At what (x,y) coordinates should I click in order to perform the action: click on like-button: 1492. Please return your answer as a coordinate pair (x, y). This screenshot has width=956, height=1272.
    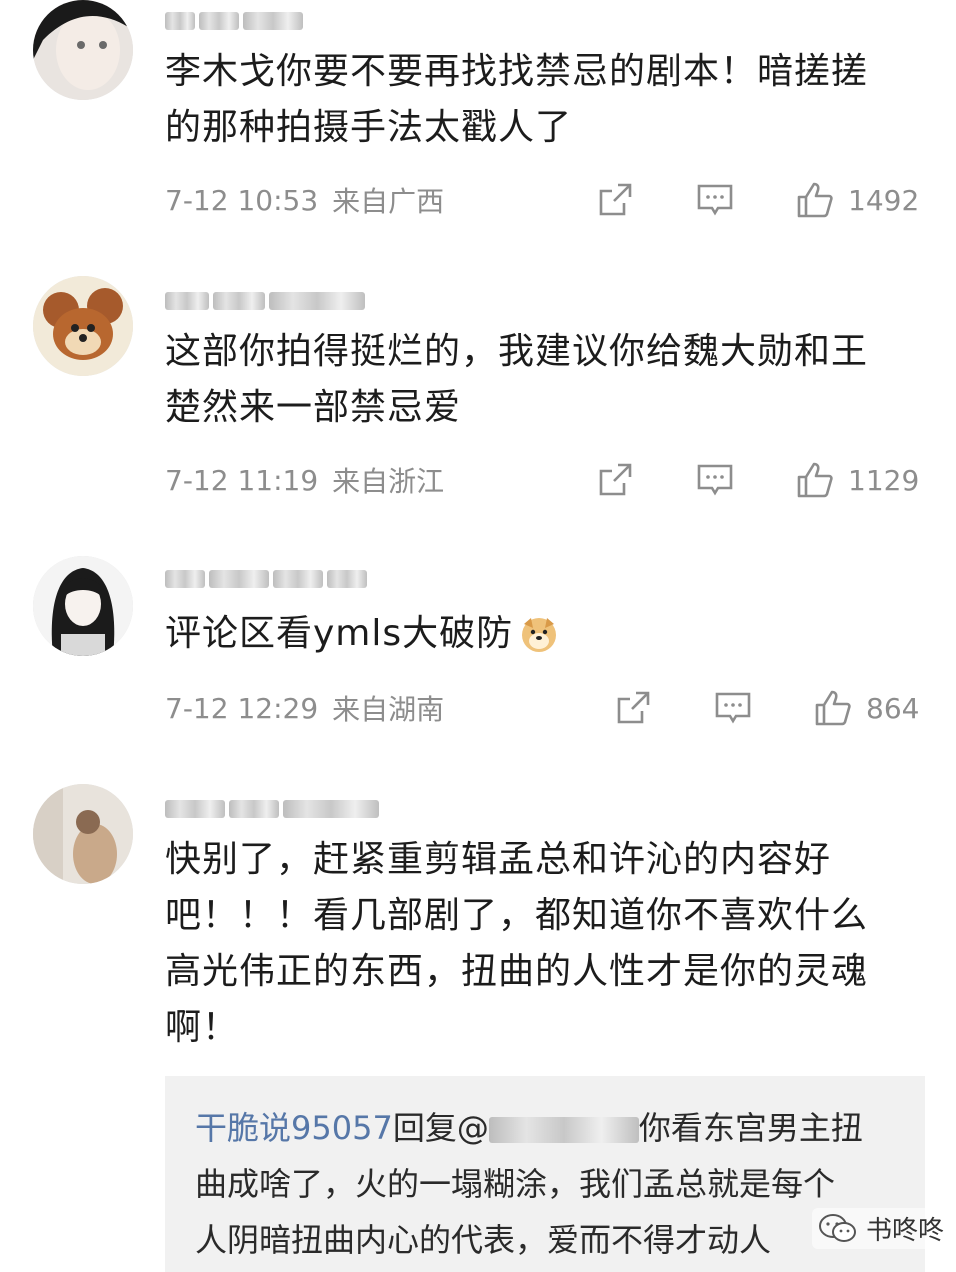
    Looking at the image, I should click on (857, 200).